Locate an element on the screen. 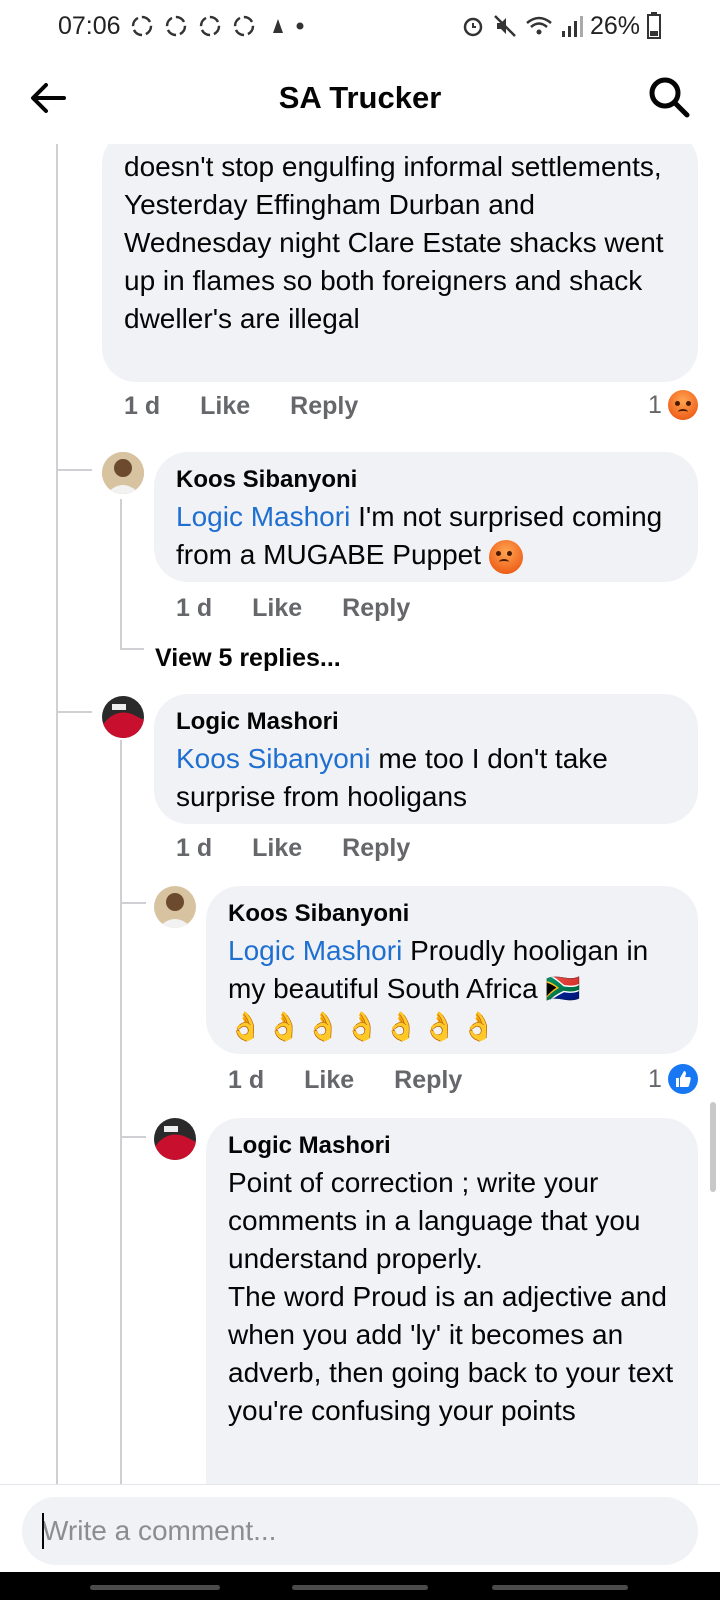 The image size is (720, 1600). back-arrow-icon is located at coordinates (48, 98).